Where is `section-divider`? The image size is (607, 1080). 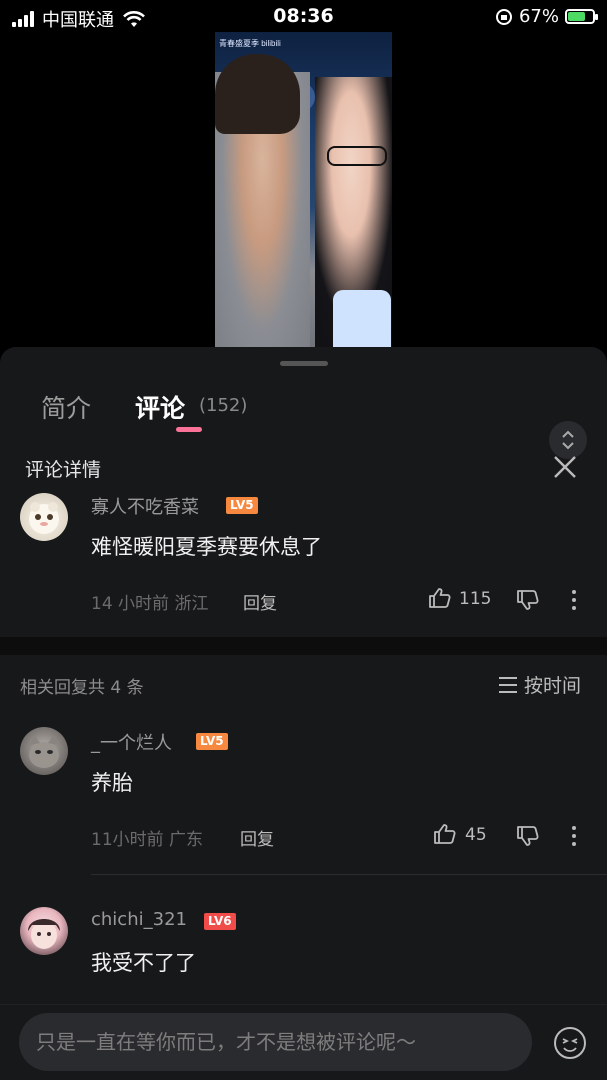
section-divider is located at coordinates (303, 646).